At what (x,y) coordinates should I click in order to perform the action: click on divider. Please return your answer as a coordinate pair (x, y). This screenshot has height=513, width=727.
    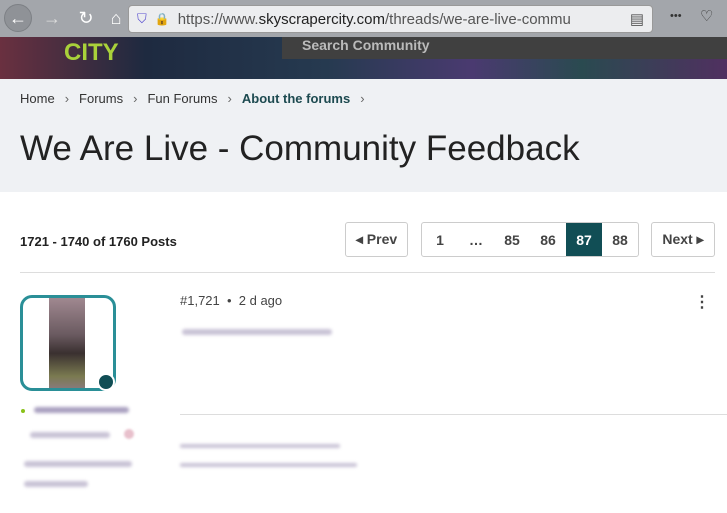
    Looking at the image, I should click on (367, 272).